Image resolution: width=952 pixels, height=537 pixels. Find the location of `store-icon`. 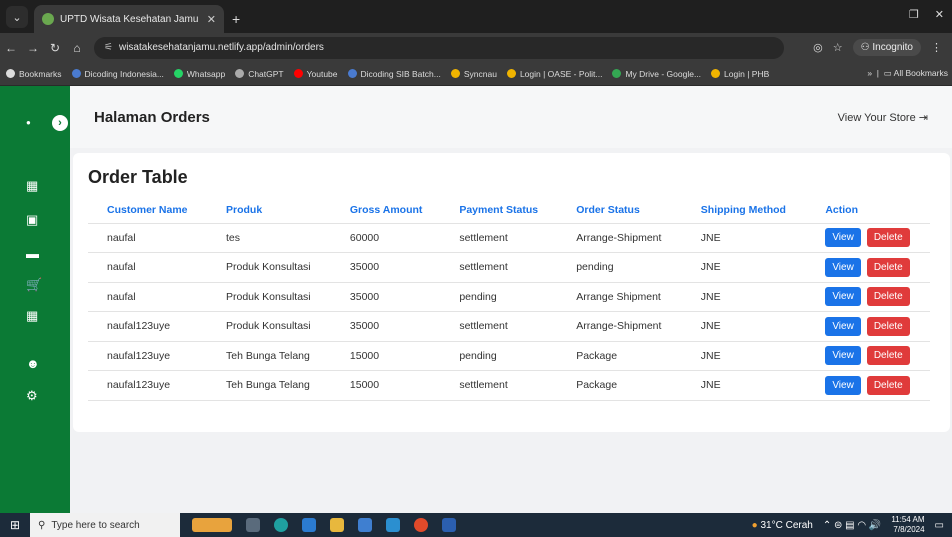

store-icon is located at coordinates (365, 525).